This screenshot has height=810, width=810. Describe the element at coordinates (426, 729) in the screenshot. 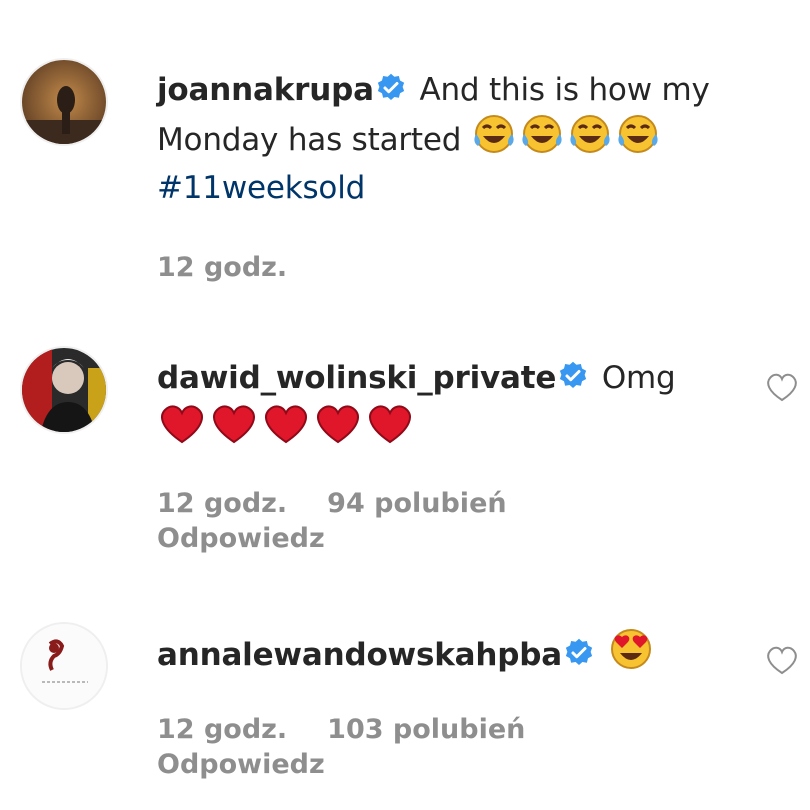

I see `likes-count: 103 polubień` at that location.